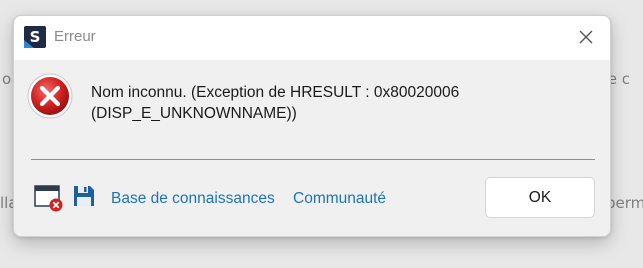  Describe the element at coordinates (586, 37) in the screenshot. I see `close-icon` at that location.